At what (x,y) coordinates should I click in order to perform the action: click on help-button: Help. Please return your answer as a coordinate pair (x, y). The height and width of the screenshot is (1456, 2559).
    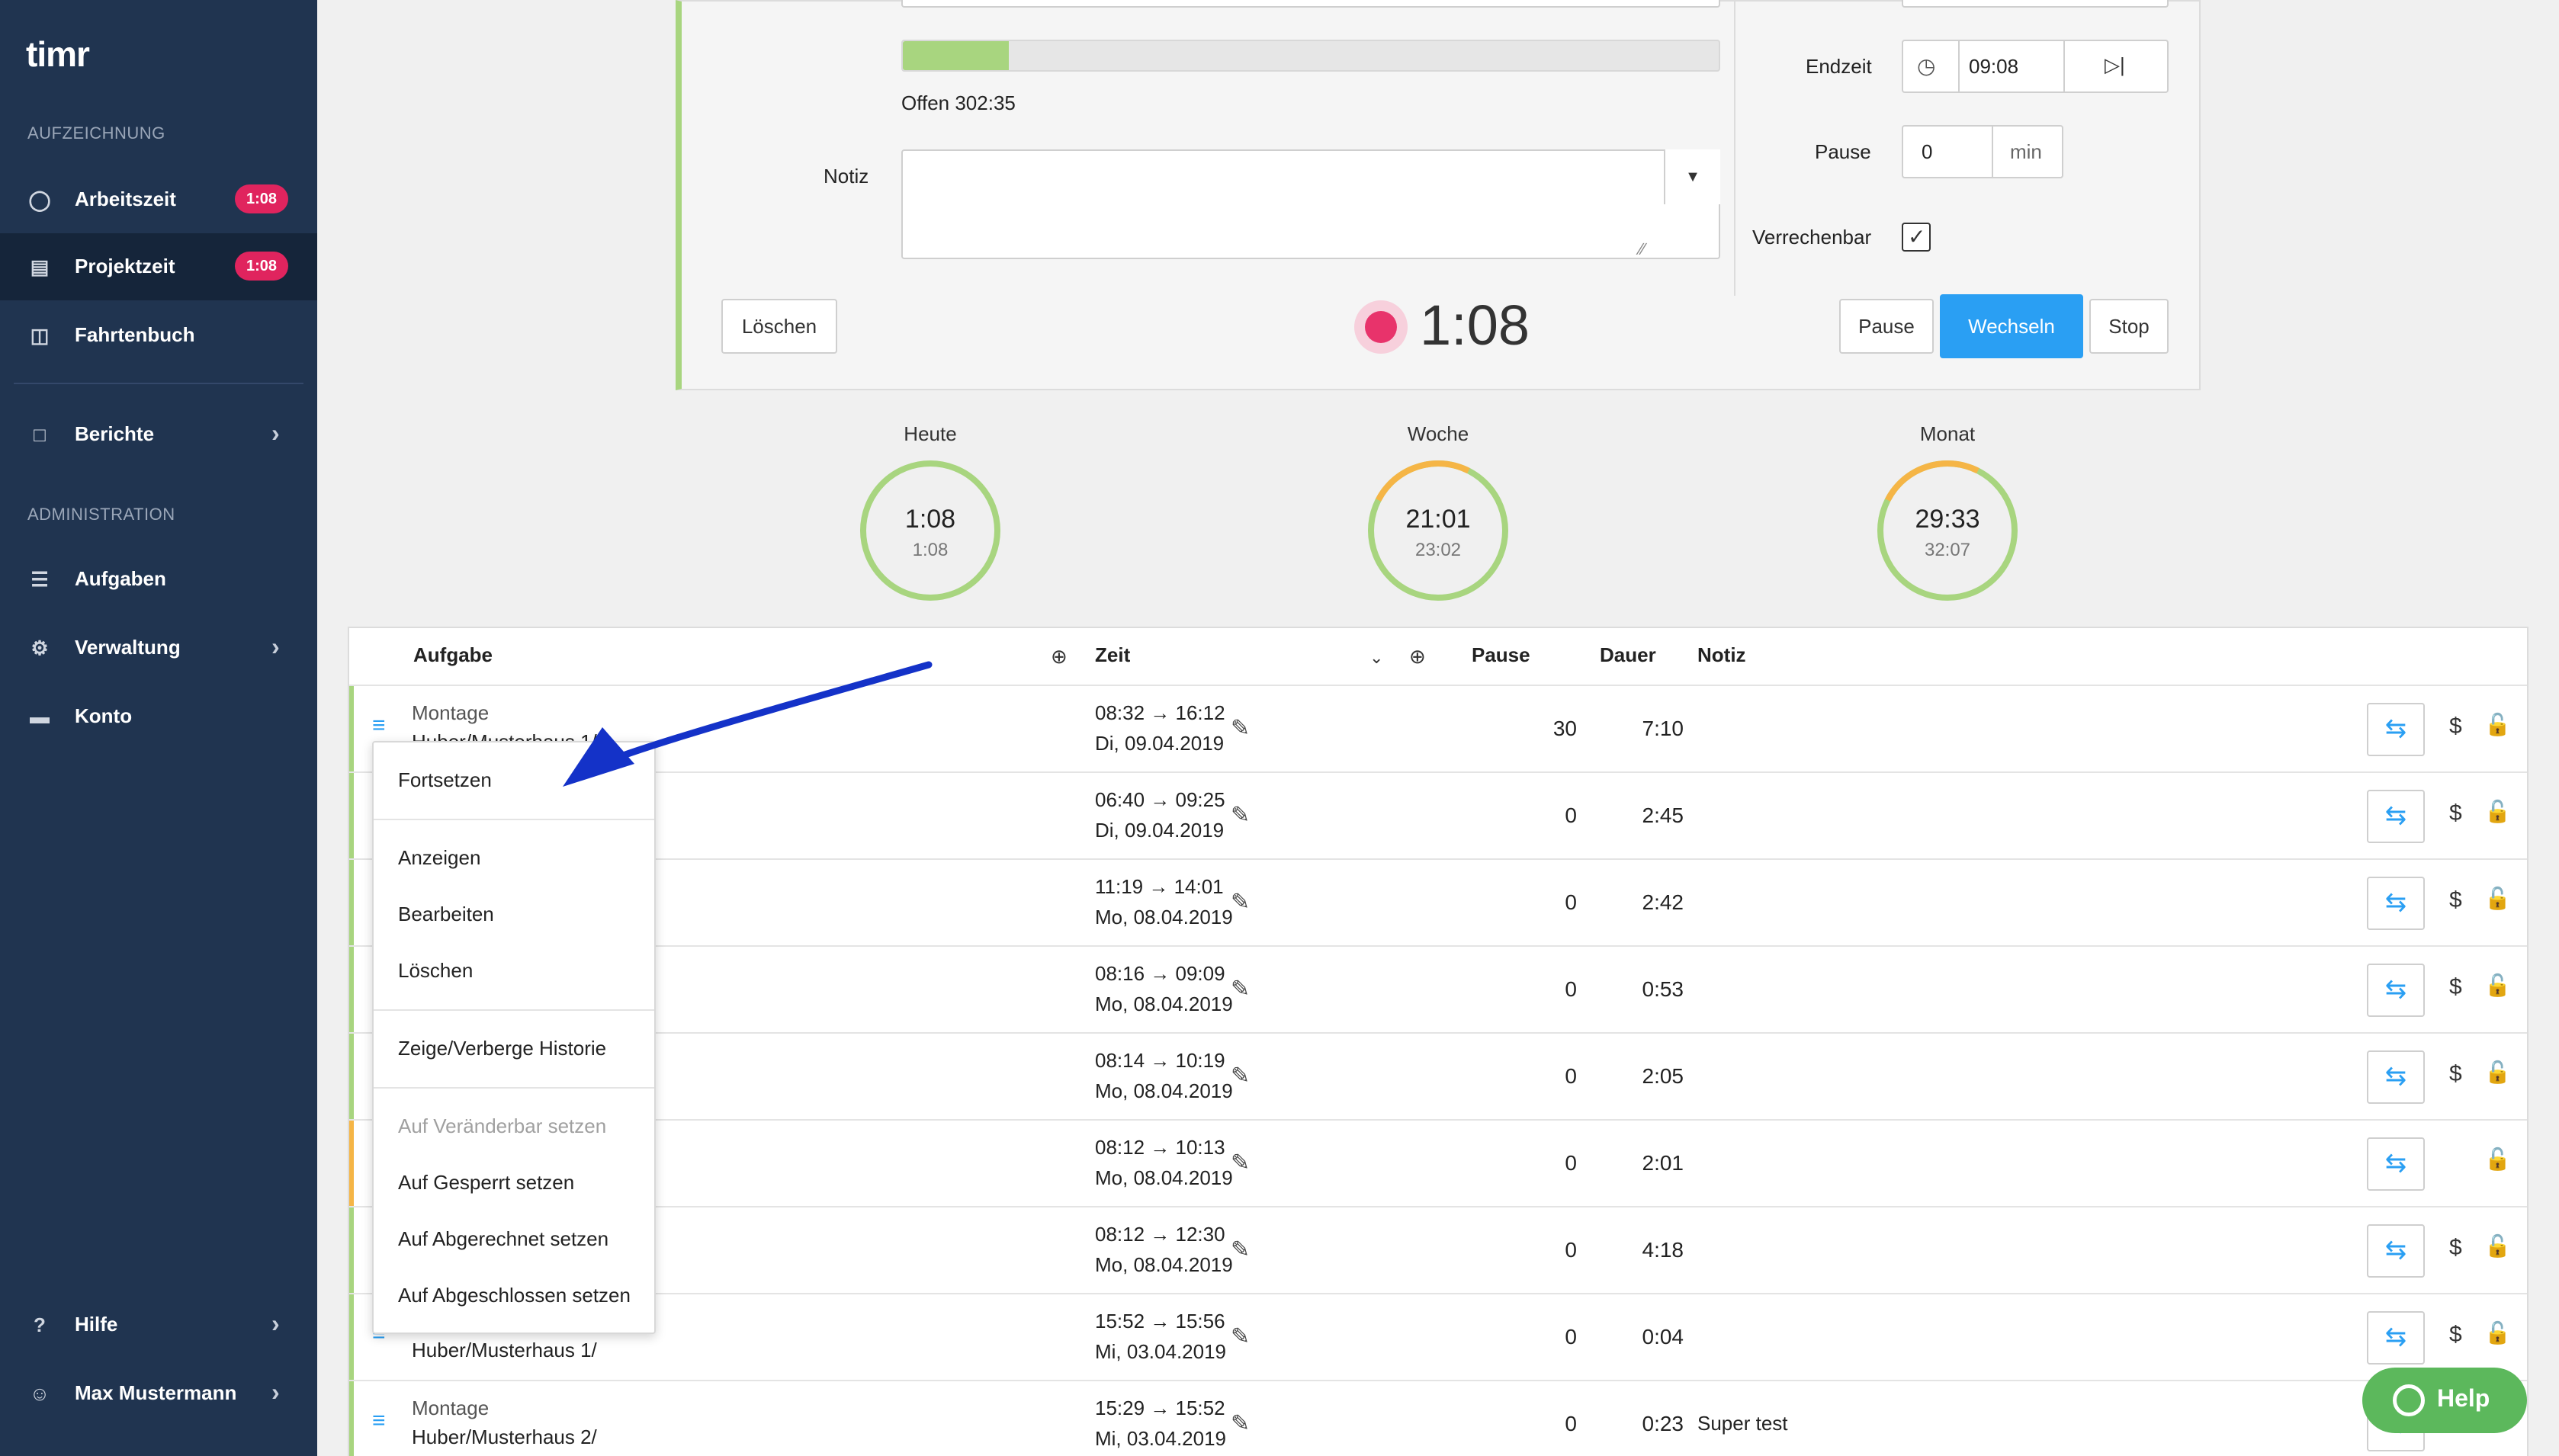
    Looking at the image, I should click on (2444, 1400).